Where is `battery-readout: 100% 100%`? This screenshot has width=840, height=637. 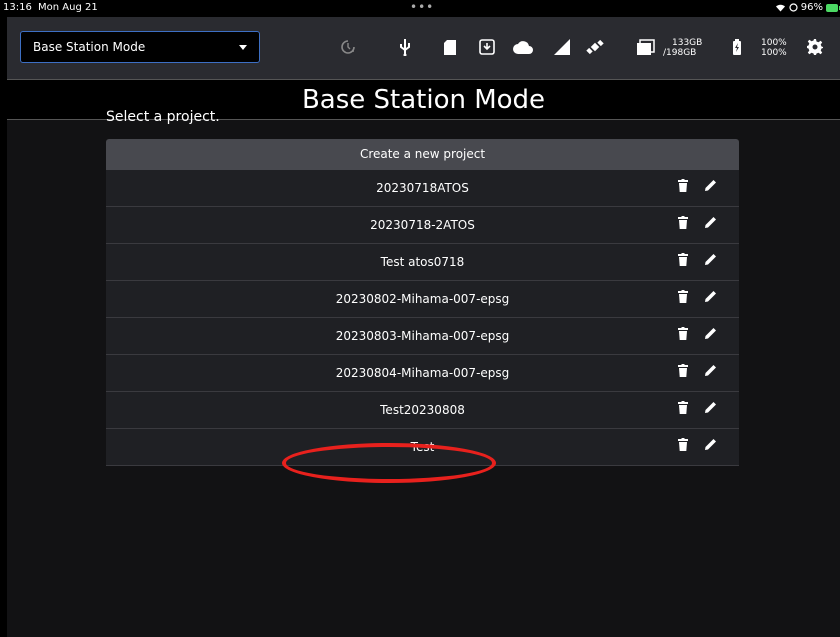 battery-readout: 100% 100% is located at coordinates (774, 48).